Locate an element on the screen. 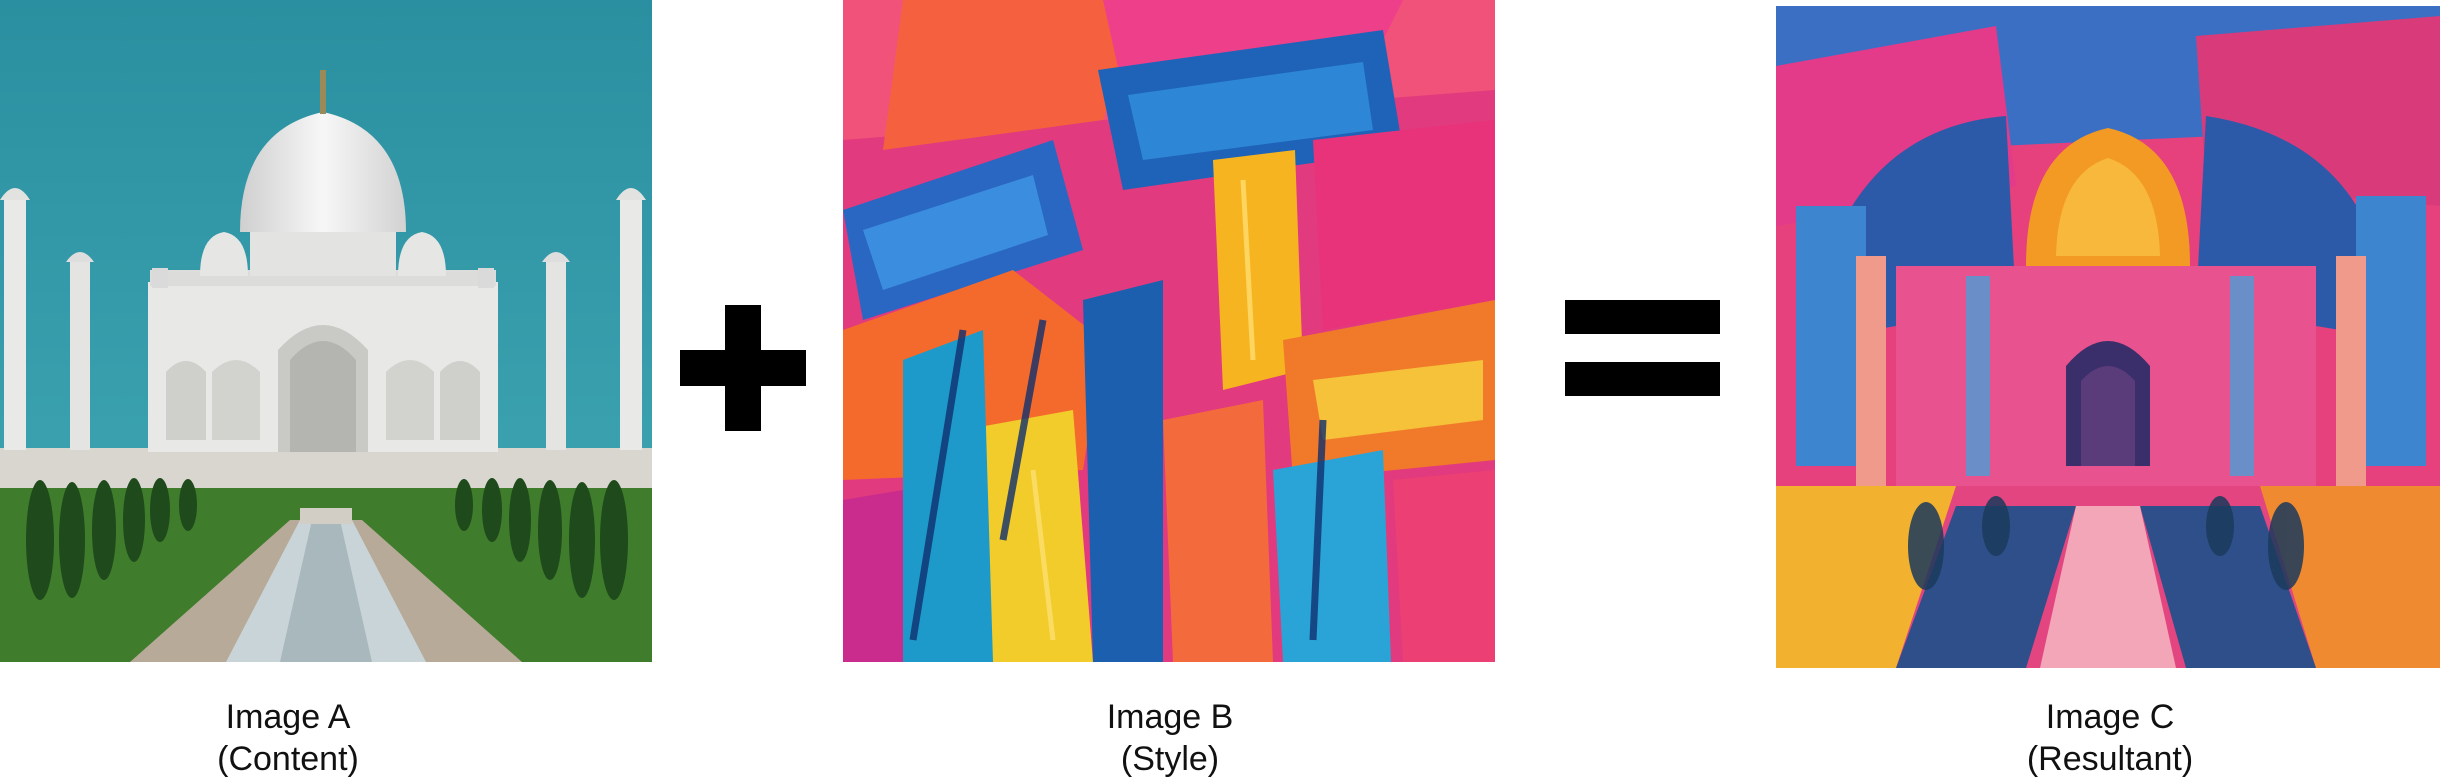 This screenshot has width=2442, height=783. plus-icon is located at coordinates (743, 368).